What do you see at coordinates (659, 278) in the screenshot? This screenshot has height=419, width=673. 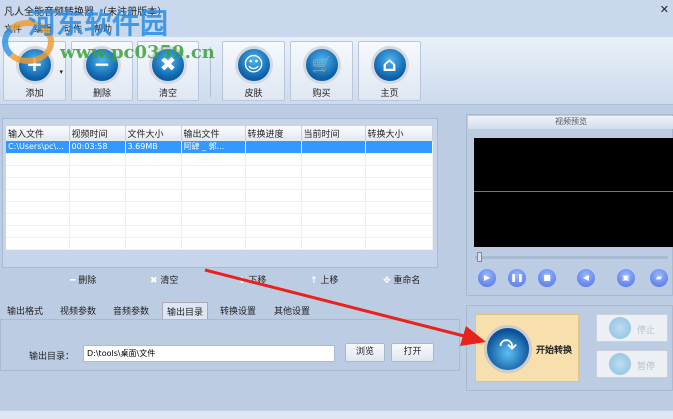 I see `folder-icon: ▰` at bounding box center [659, 278].